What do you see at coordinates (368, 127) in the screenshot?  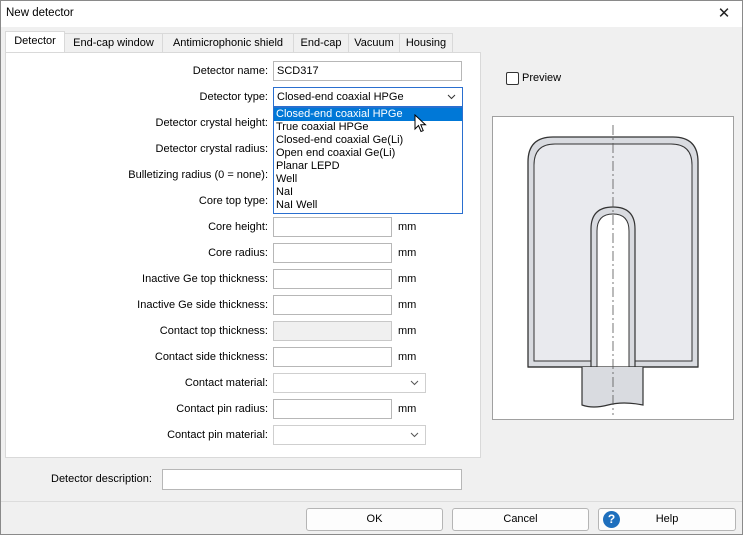 I see `option-true-coaxial-hpge: True coaxial HPGe` at bounding box center [368, 127].